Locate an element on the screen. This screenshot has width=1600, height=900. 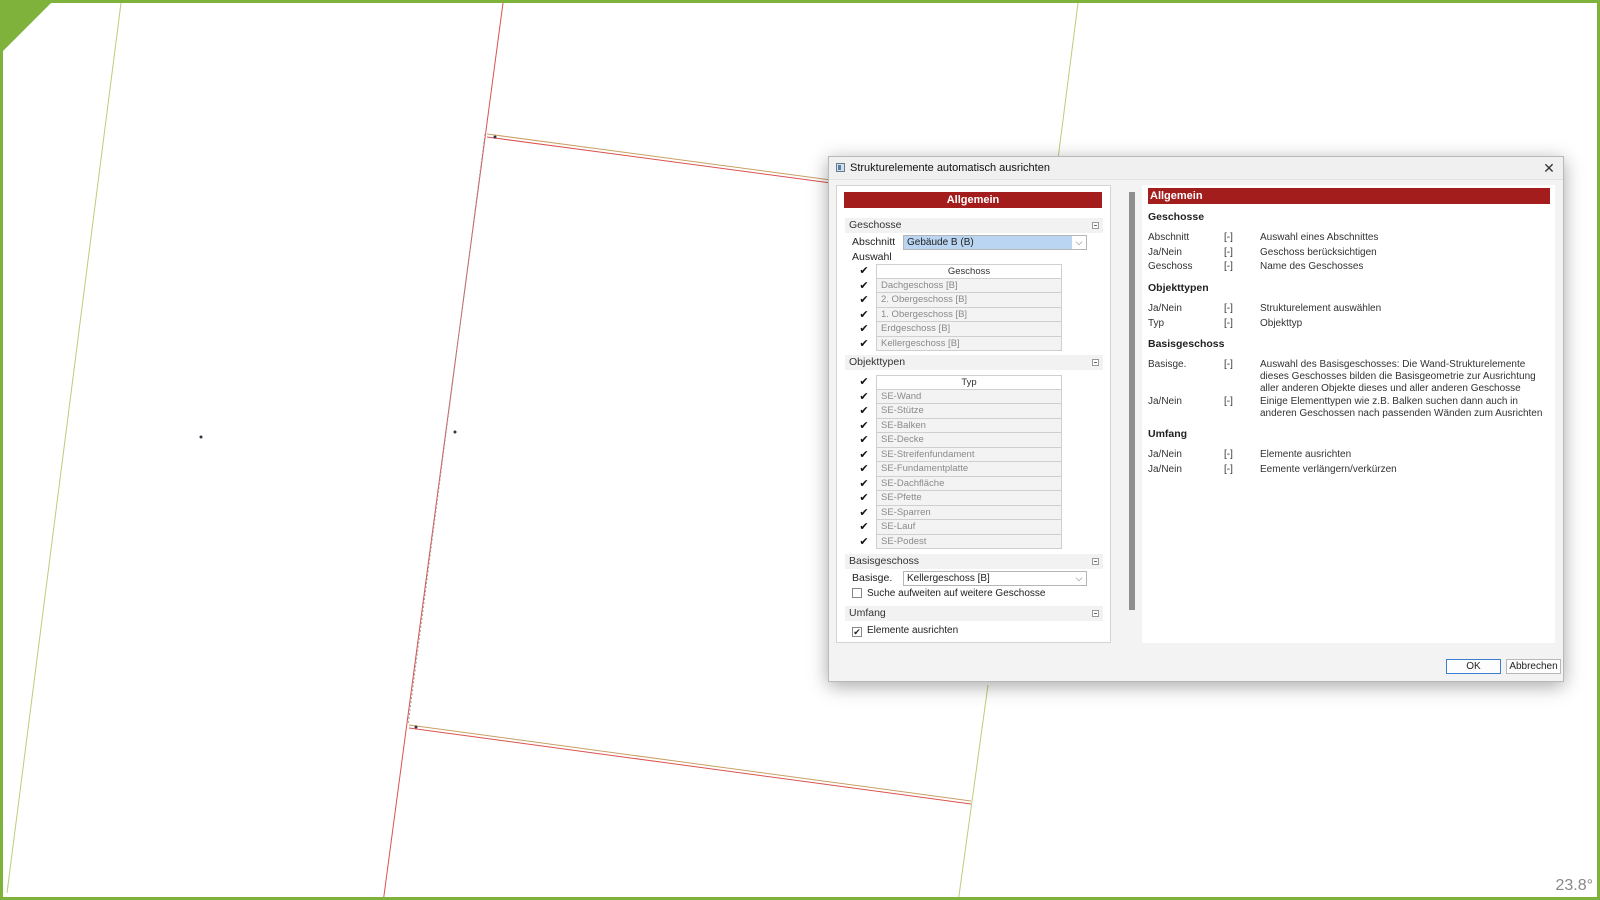
table-row: ✔ SE-Pfette is located at coordinates (962, 498).